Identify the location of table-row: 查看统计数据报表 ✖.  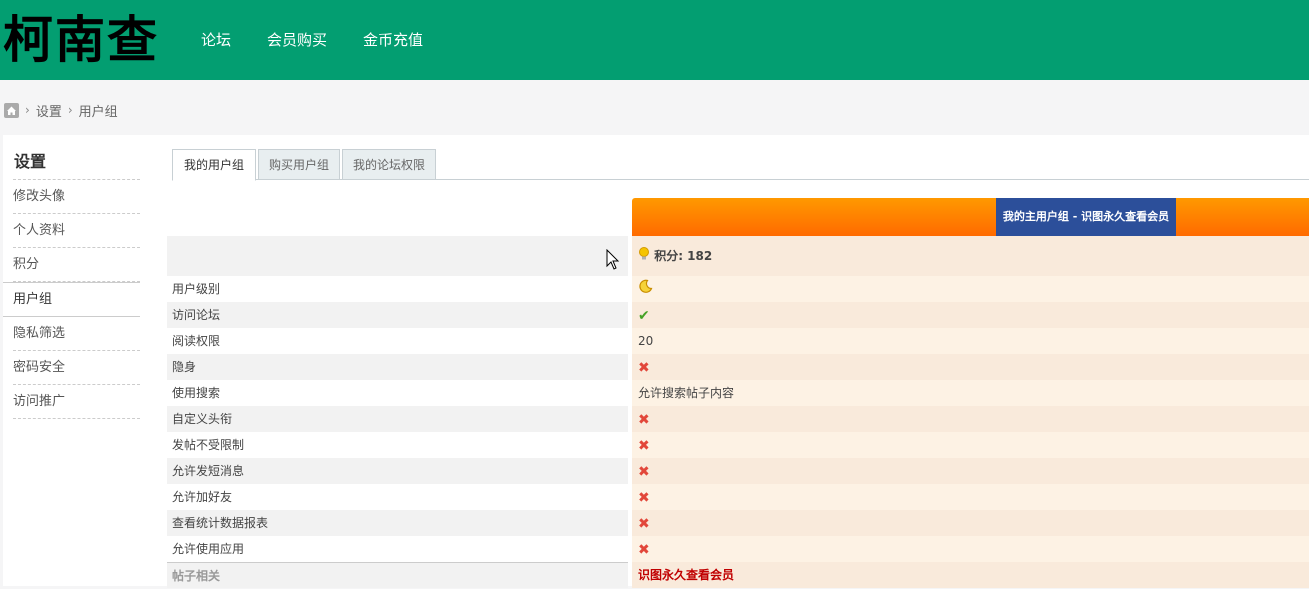
(738, 523).